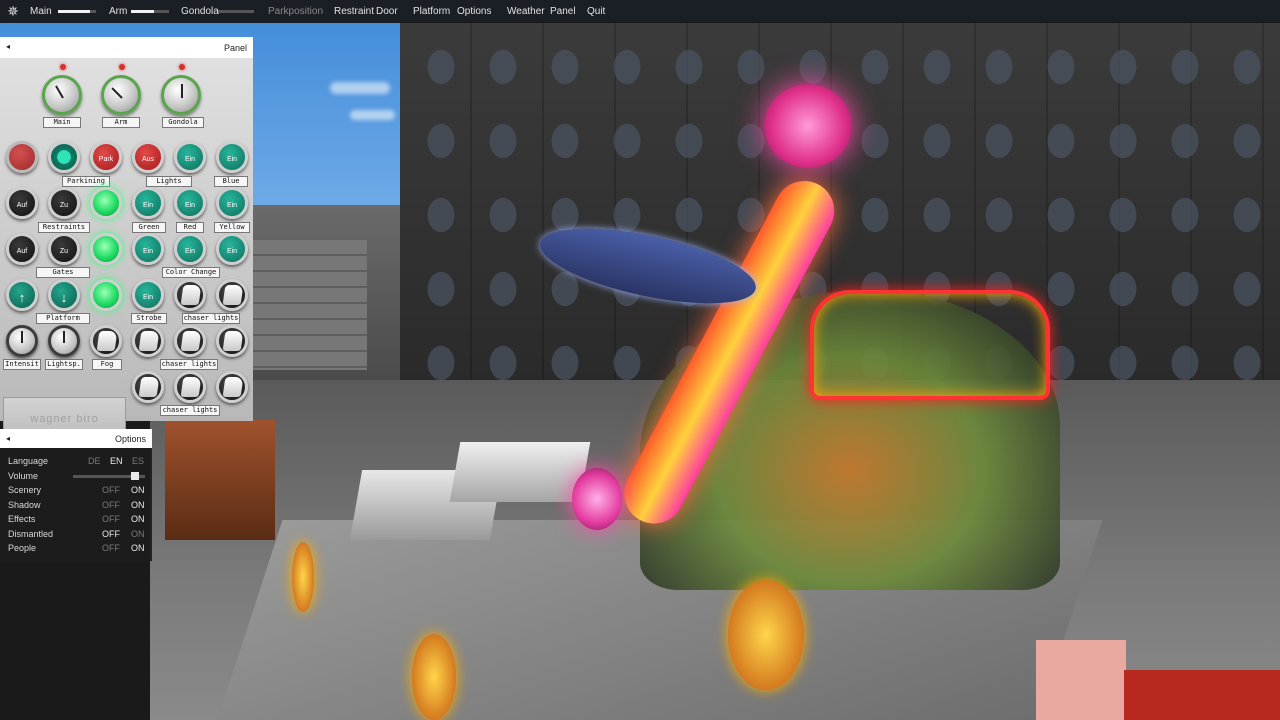  I want to click on label-strobe: Strobe, so click(149, 318).